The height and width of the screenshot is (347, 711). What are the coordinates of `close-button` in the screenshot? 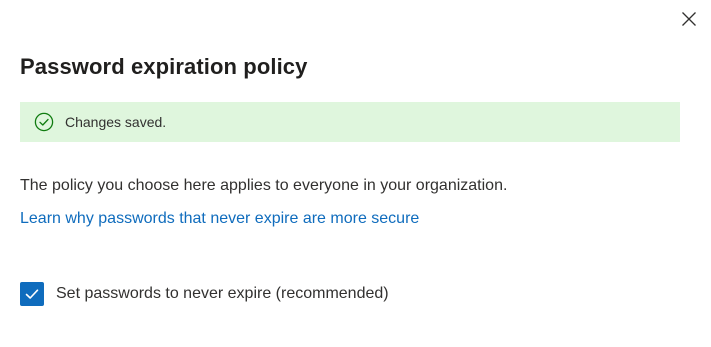 It's located at (689, 19).